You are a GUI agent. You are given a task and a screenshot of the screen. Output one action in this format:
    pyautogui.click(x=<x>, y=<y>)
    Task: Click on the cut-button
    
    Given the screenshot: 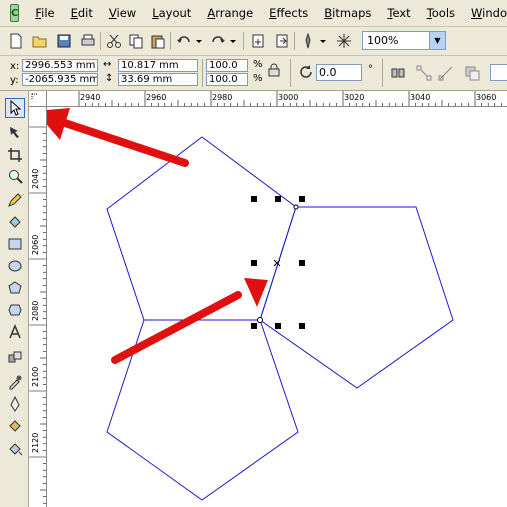 What is the action you would take?
    pyautogui.click(x=114, y=41)
    